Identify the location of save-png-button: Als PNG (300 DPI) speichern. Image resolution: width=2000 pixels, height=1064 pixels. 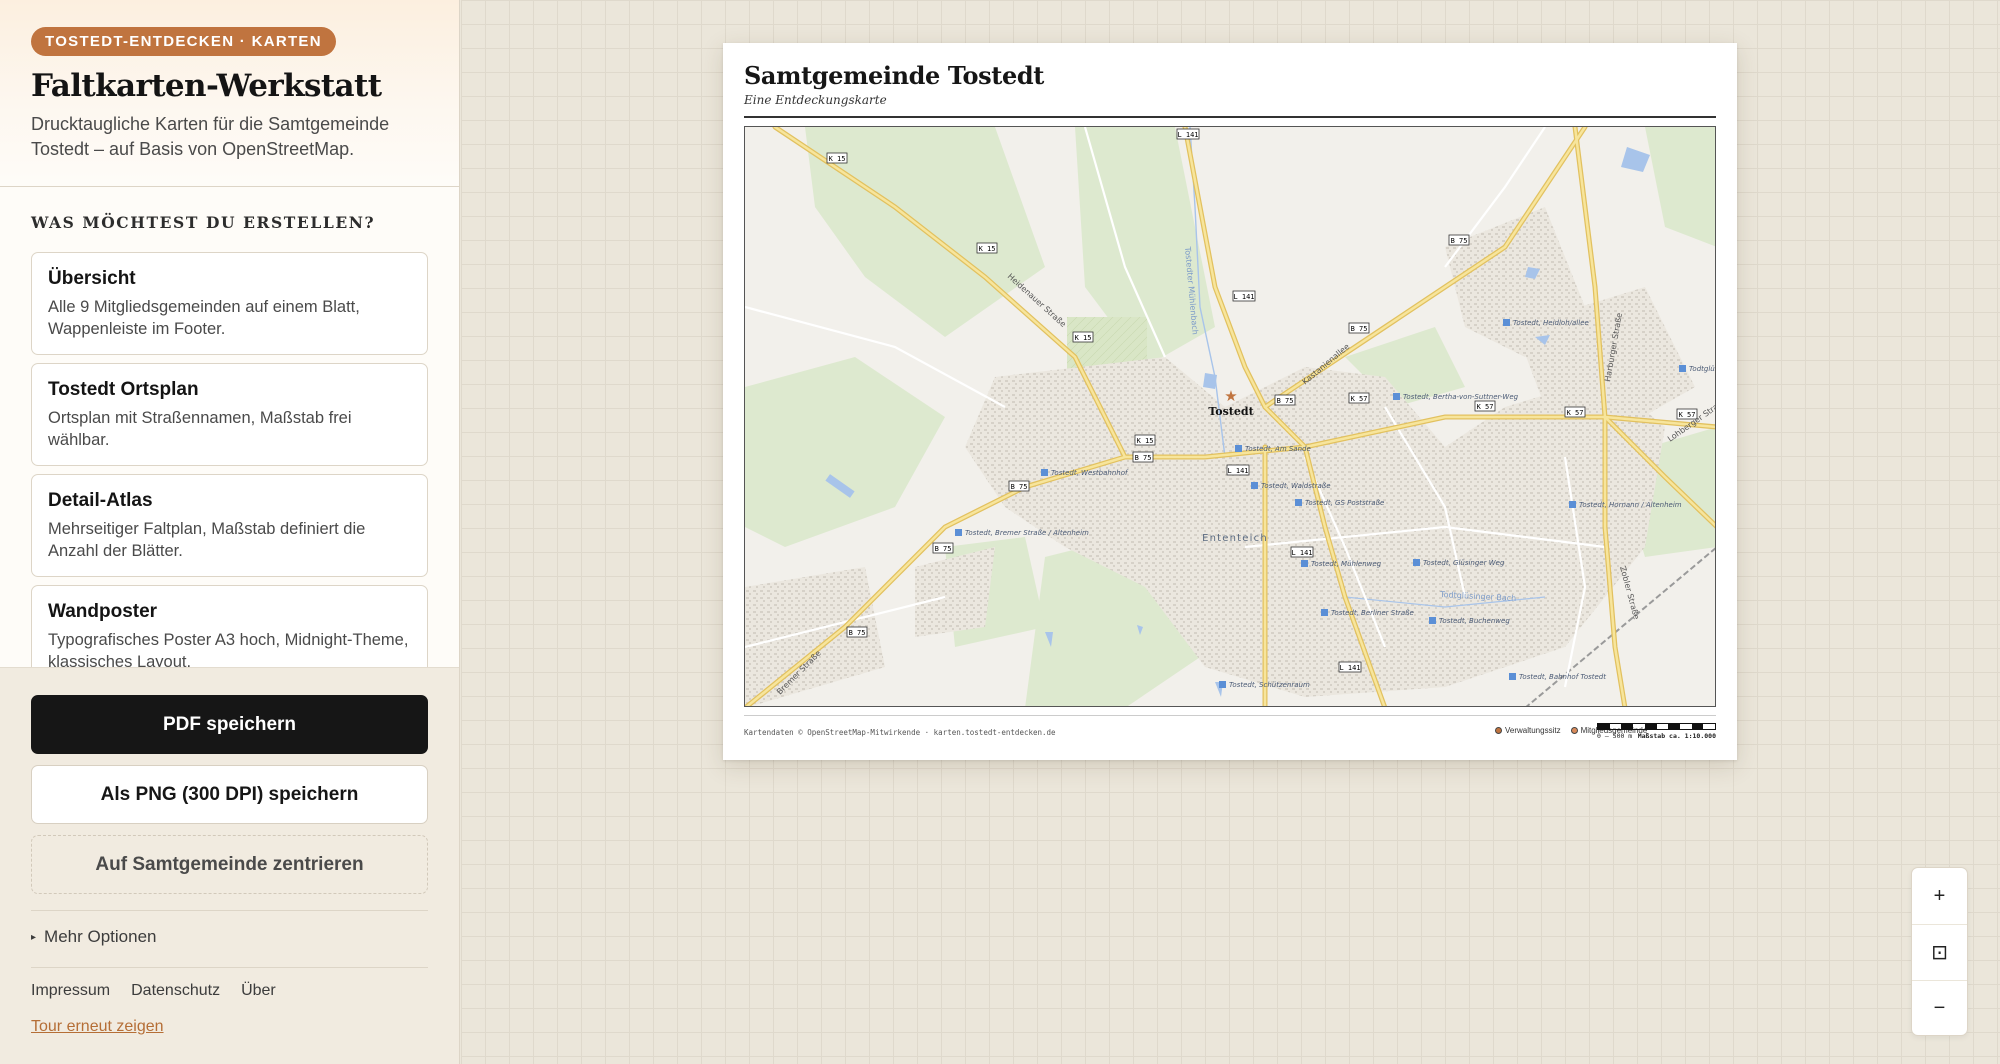
(229, 794).